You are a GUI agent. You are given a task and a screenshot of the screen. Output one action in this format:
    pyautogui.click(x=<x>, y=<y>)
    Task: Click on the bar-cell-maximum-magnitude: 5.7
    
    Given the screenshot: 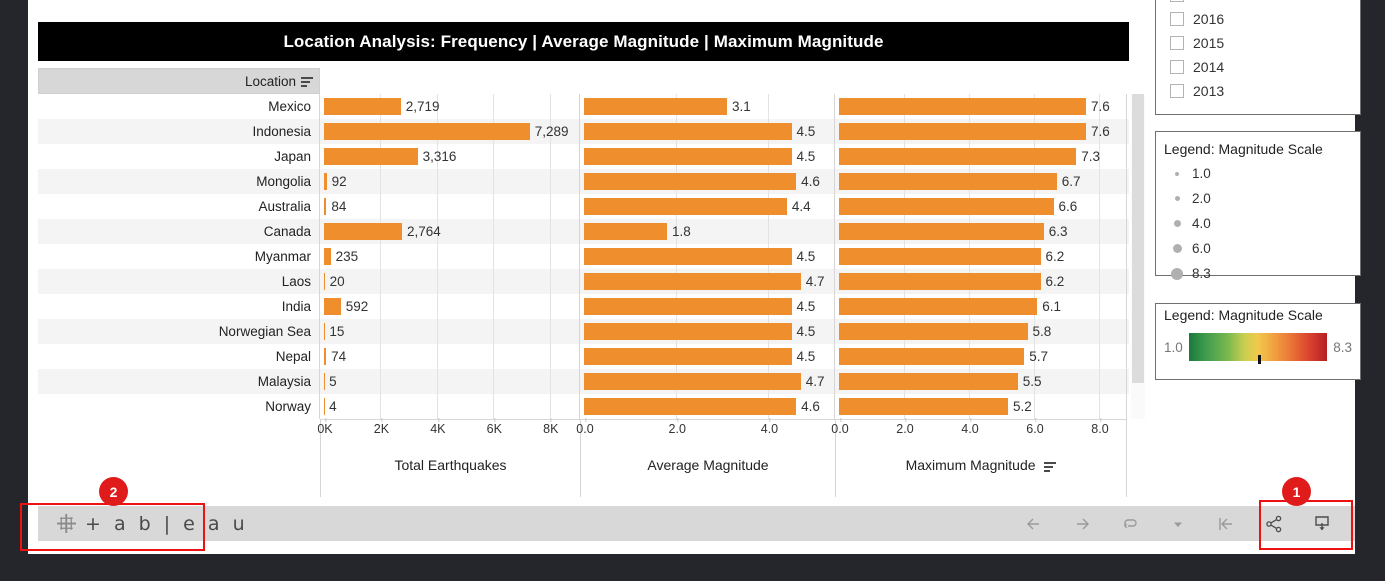 What is the action you would take?
    pyautogui.click(x=981, y=356)
    